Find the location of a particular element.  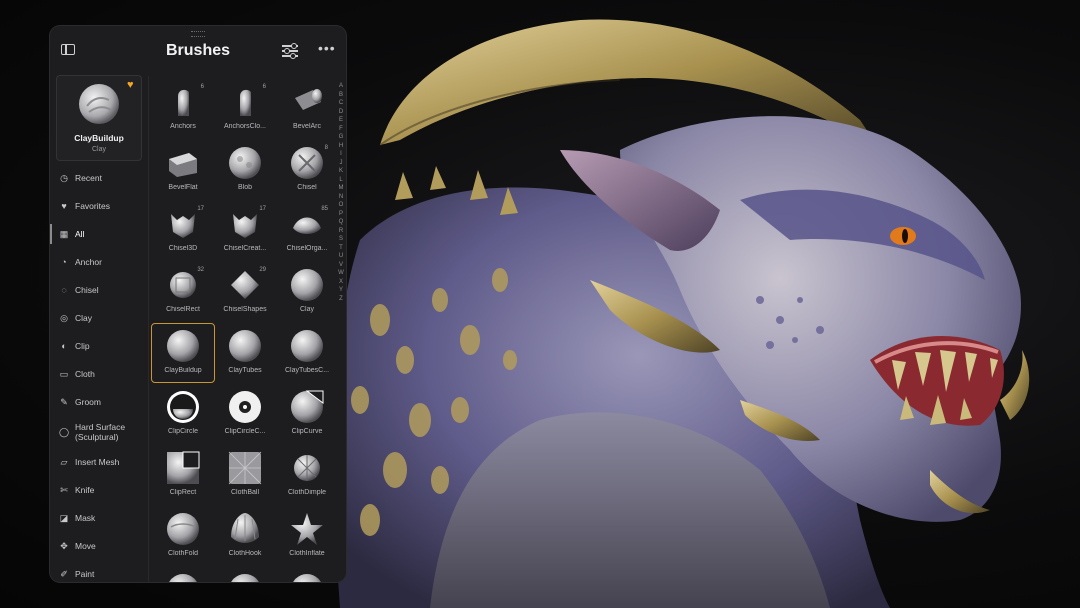

chisel-icon: ◌ is located at coordinates (64, 290).